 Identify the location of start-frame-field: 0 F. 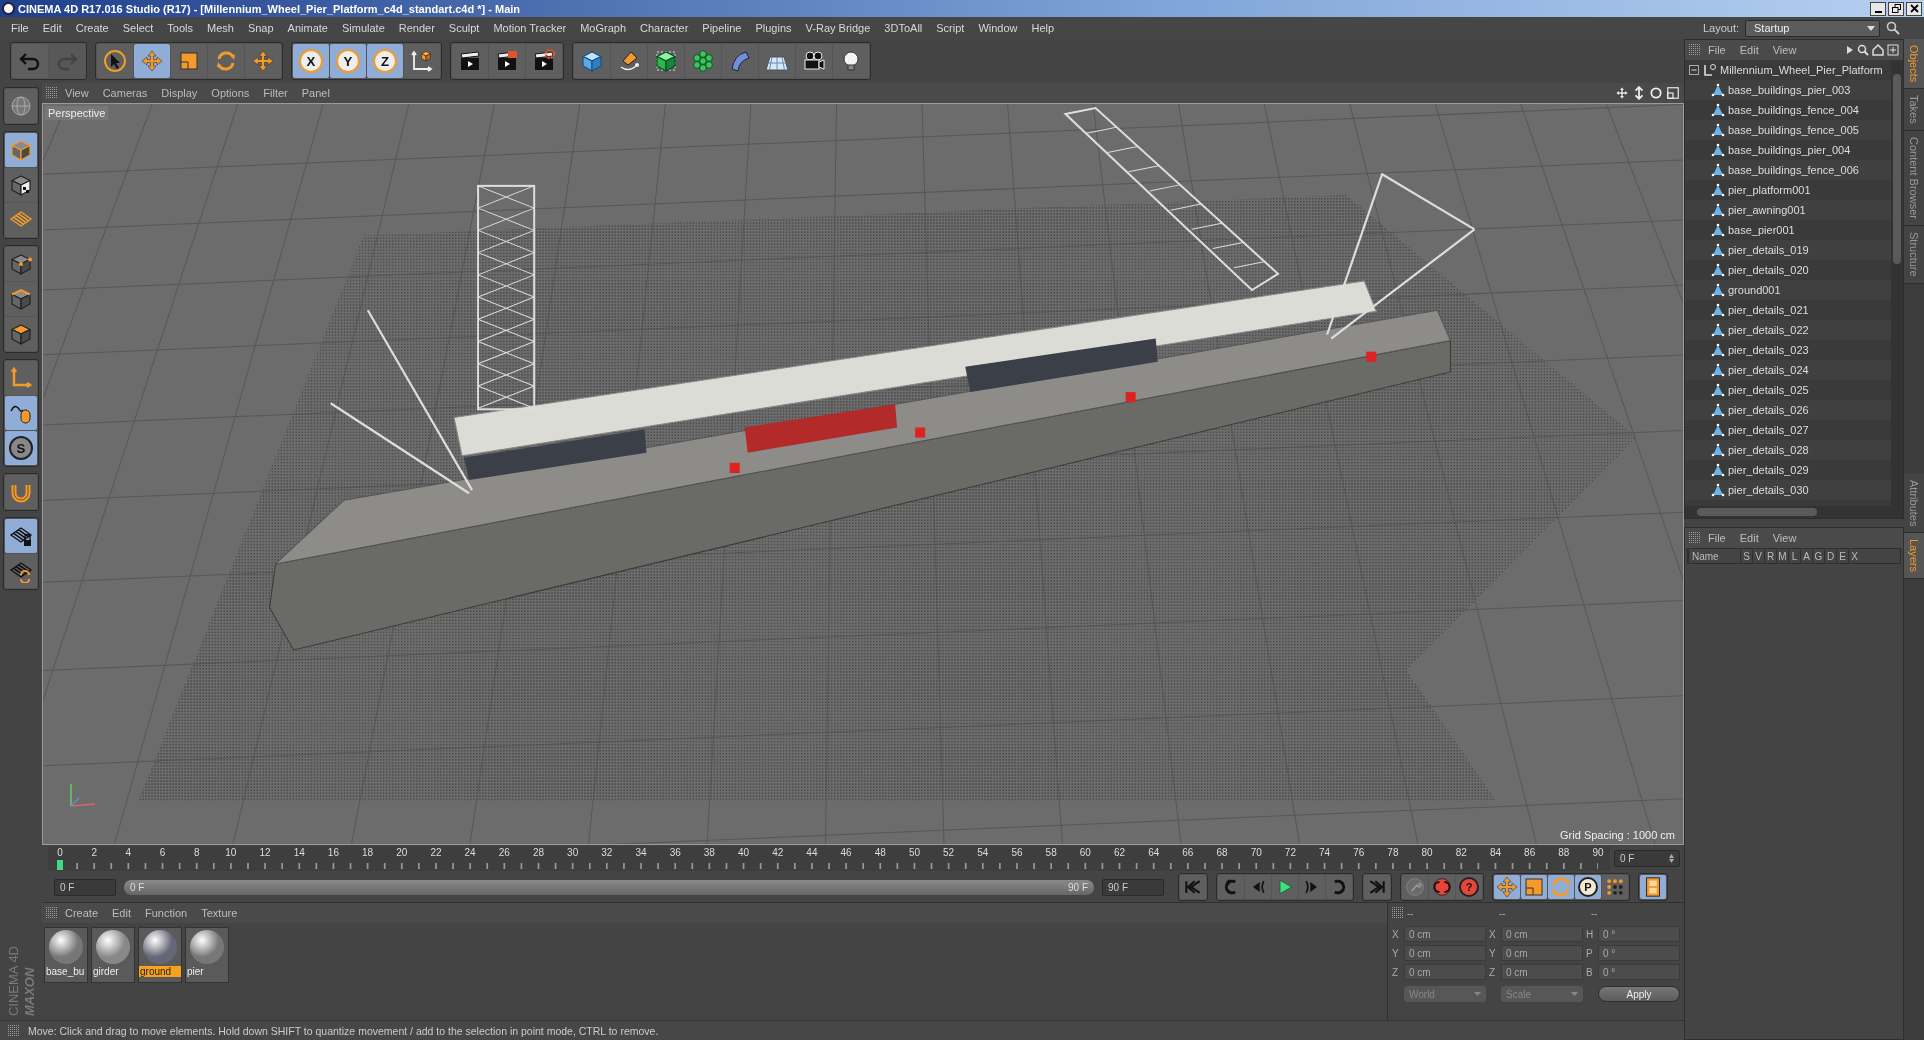
(85, 887).